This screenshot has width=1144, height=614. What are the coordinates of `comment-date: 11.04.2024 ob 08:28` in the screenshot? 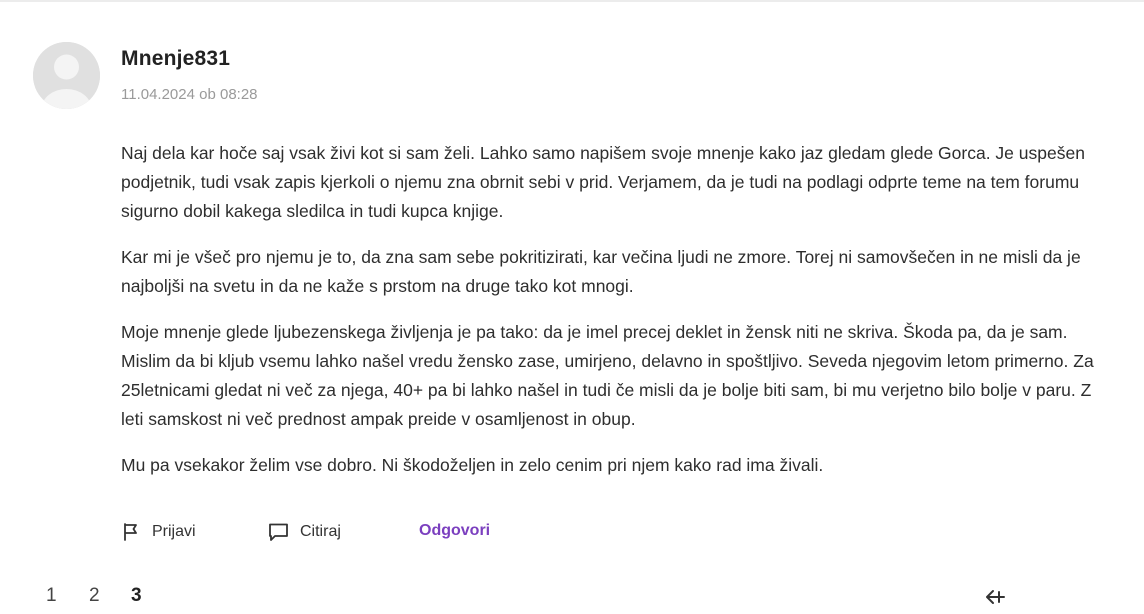 It's located at (189, 94).